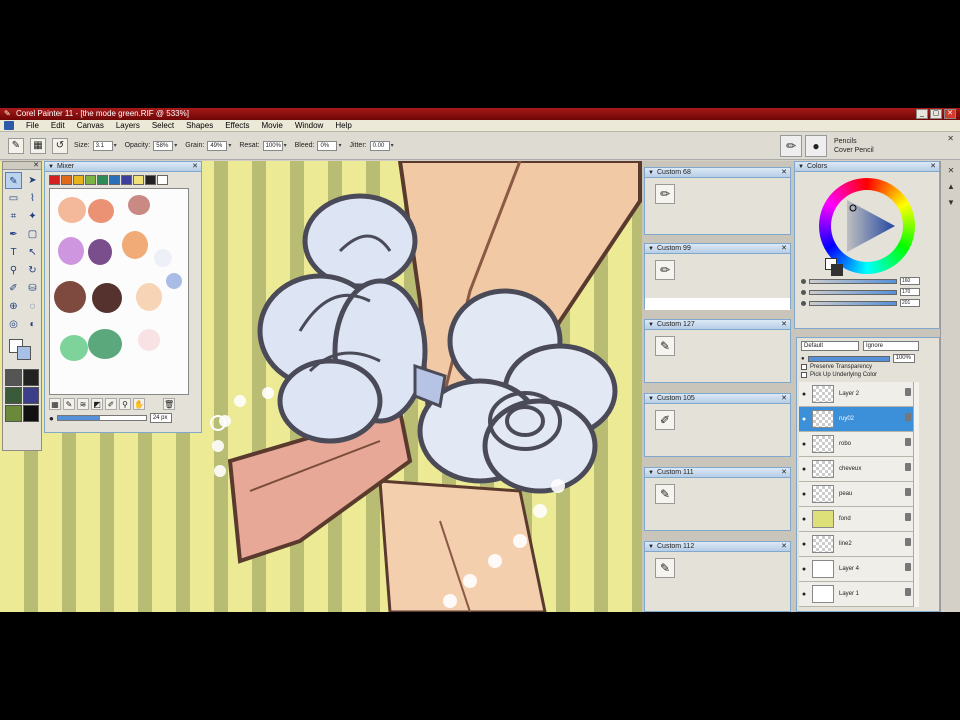 The width and height of the screenshot is (960, 720). Describe the element at coordinates (30, 395) in the screenshot. I see `weave-selector` at that location.